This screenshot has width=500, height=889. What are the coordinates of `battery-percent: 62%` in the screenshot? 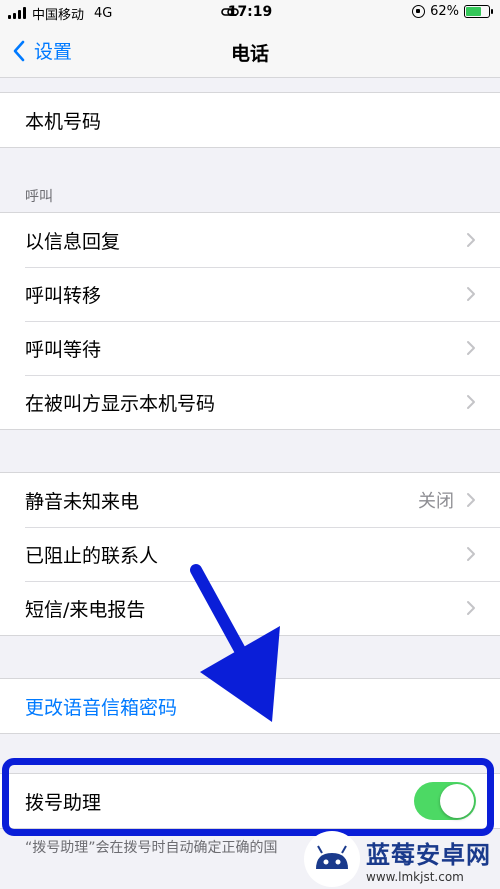 It's located at (444, 11).